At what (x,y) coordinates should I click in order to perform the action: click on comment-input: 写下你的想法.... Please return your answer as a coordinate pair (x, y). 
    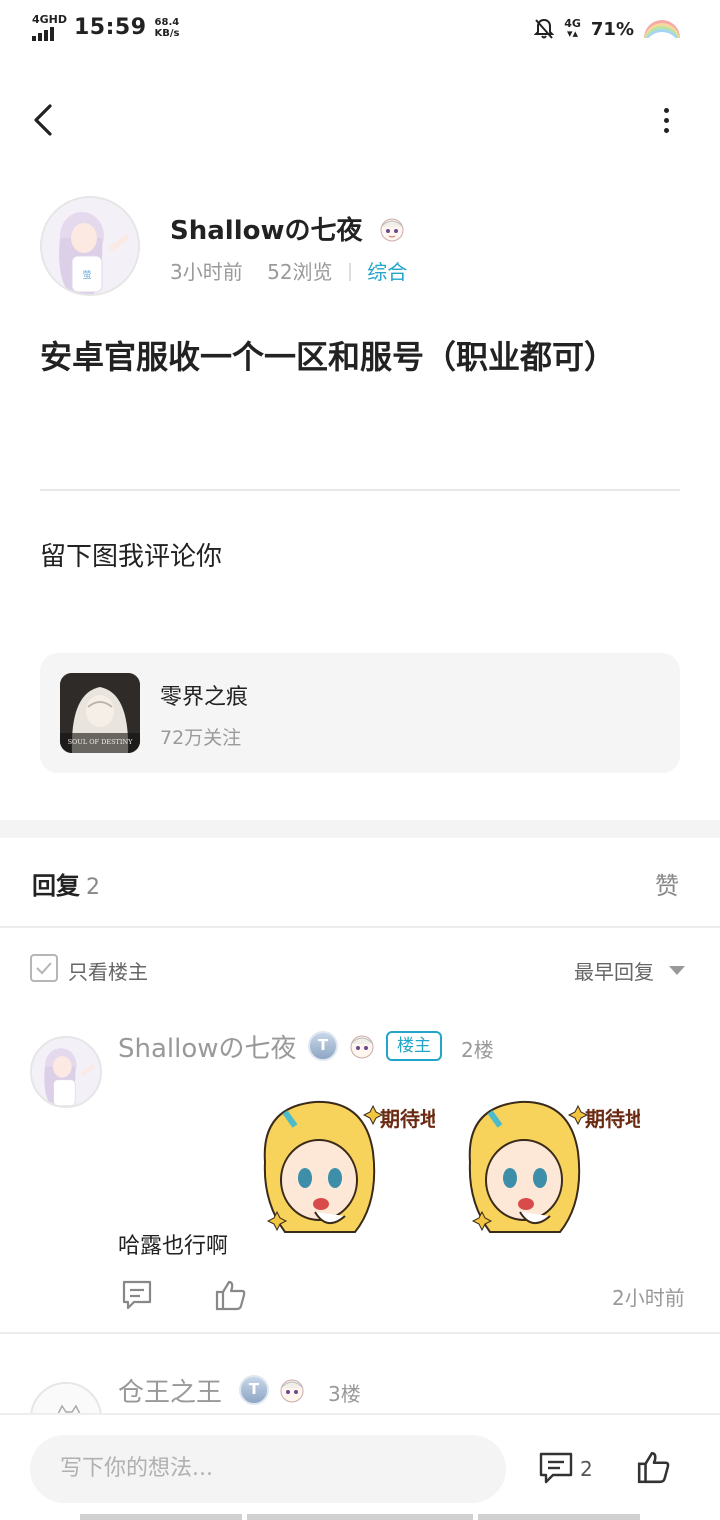
    Looking at the image, I should click on (268, 1469).